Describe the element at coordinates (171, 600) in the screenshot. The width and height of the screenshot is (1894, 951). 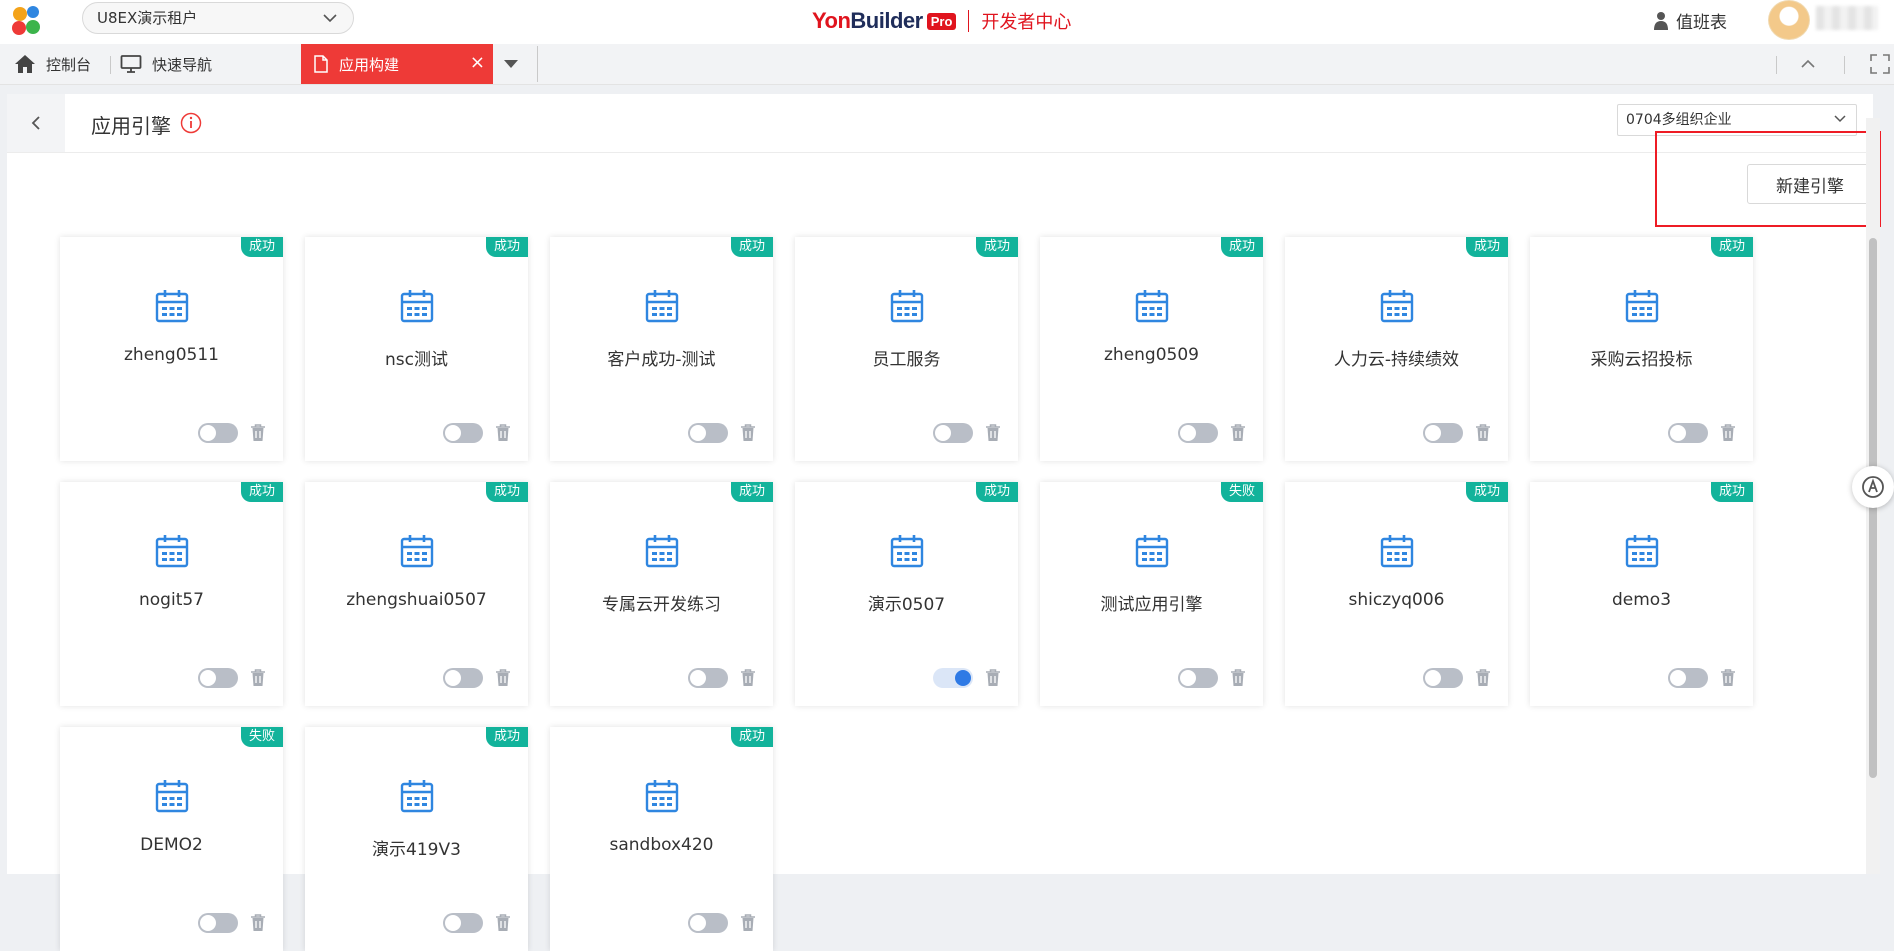
I see `engine-name: nogit57` at that location.